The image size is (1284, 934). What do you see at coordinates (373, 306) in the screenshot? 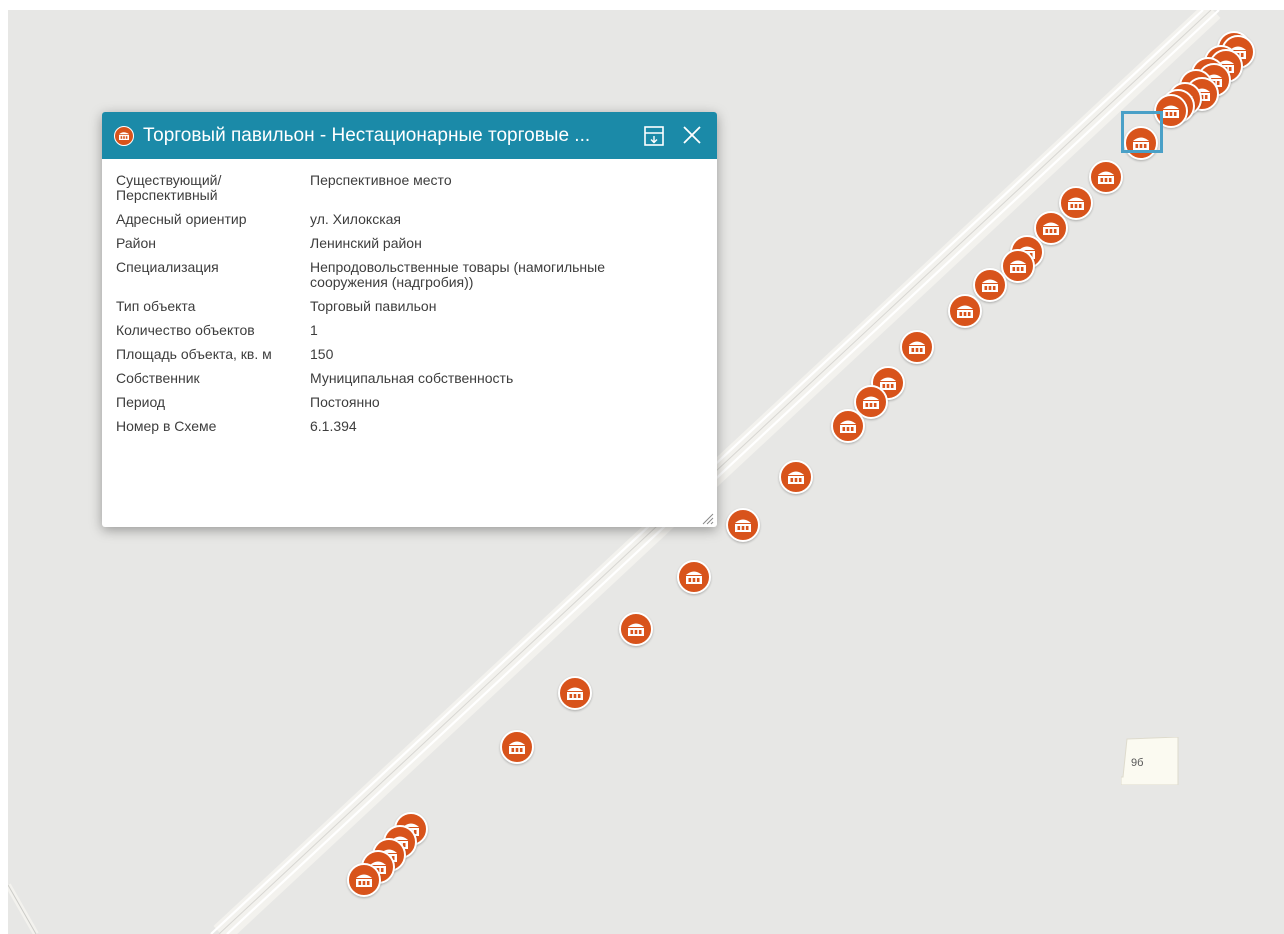
I see `attribute-value: Торговый павильон` at bounding box center [373, 306].